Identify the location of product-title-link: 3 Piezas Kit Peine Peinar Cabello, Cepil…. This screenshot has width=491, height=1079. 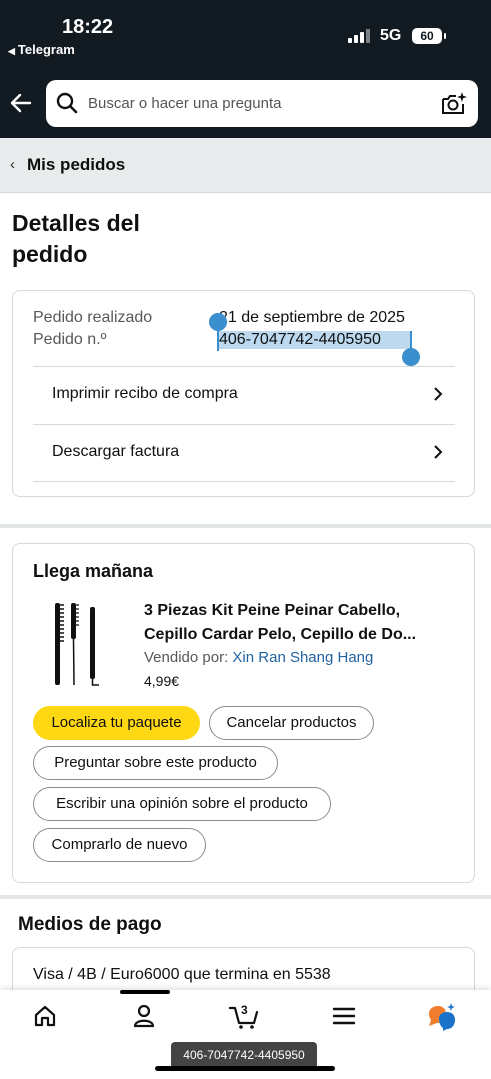
(303, 623).